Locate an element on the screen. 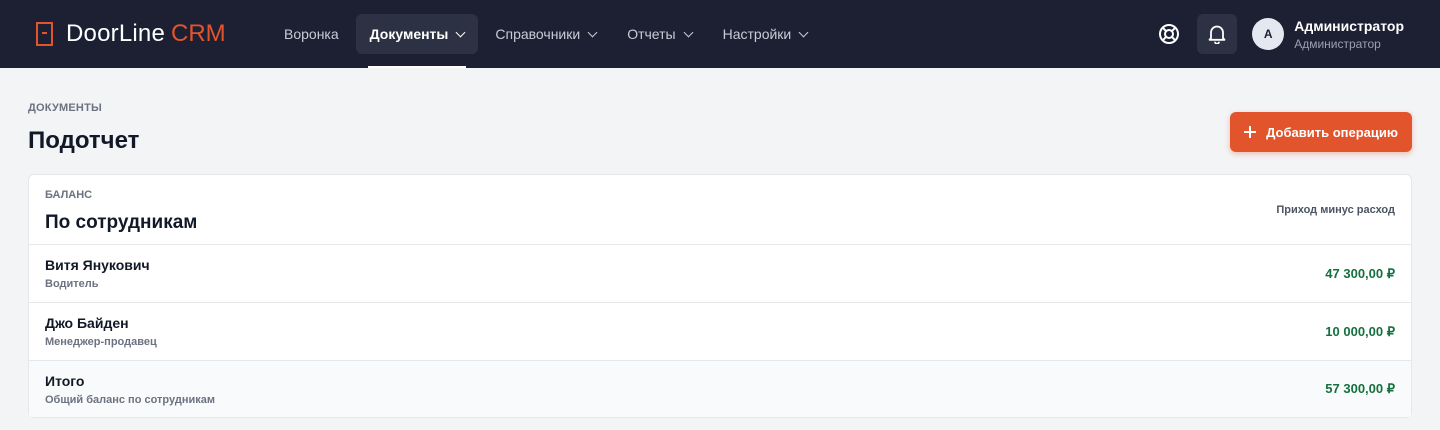  card-column-caption: Приход минус расход is located at coordinates (1335, 210).